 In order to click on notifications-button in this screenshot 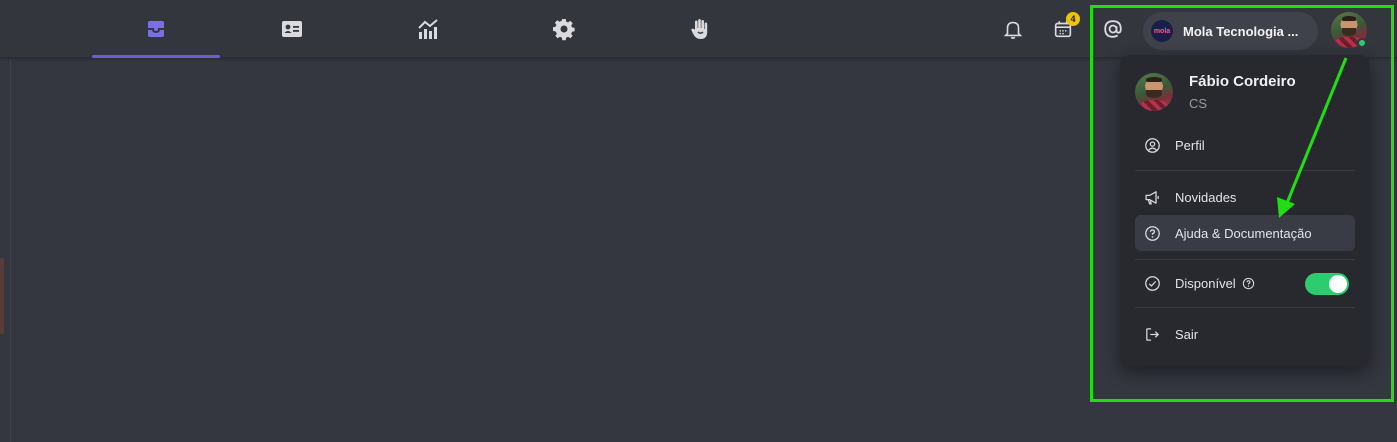, I will do `click(1013, 29)`.